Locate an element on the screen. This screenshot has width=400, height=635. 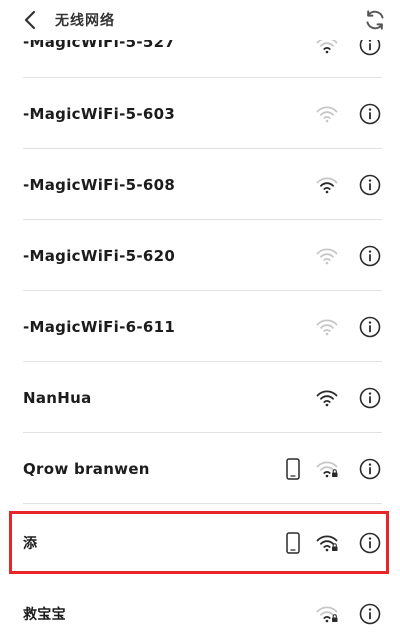
network-ssid: -MagicWiFi-6-611 is located at coordinates (99, 326).